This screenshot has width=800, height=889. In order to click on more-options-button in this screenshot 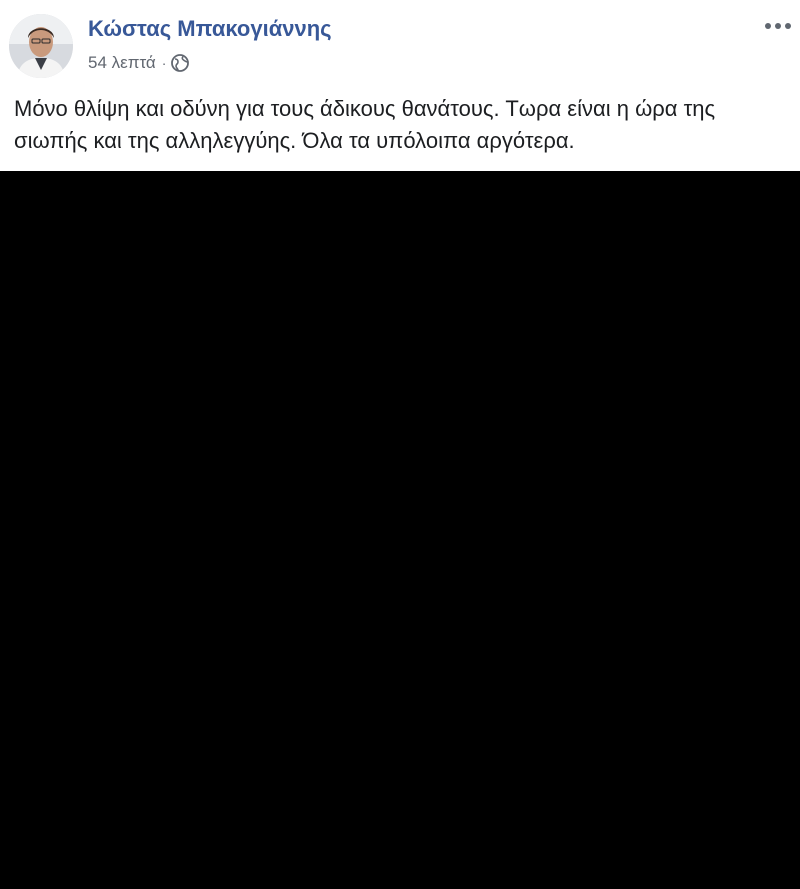, I will do `click(778, 26)`.